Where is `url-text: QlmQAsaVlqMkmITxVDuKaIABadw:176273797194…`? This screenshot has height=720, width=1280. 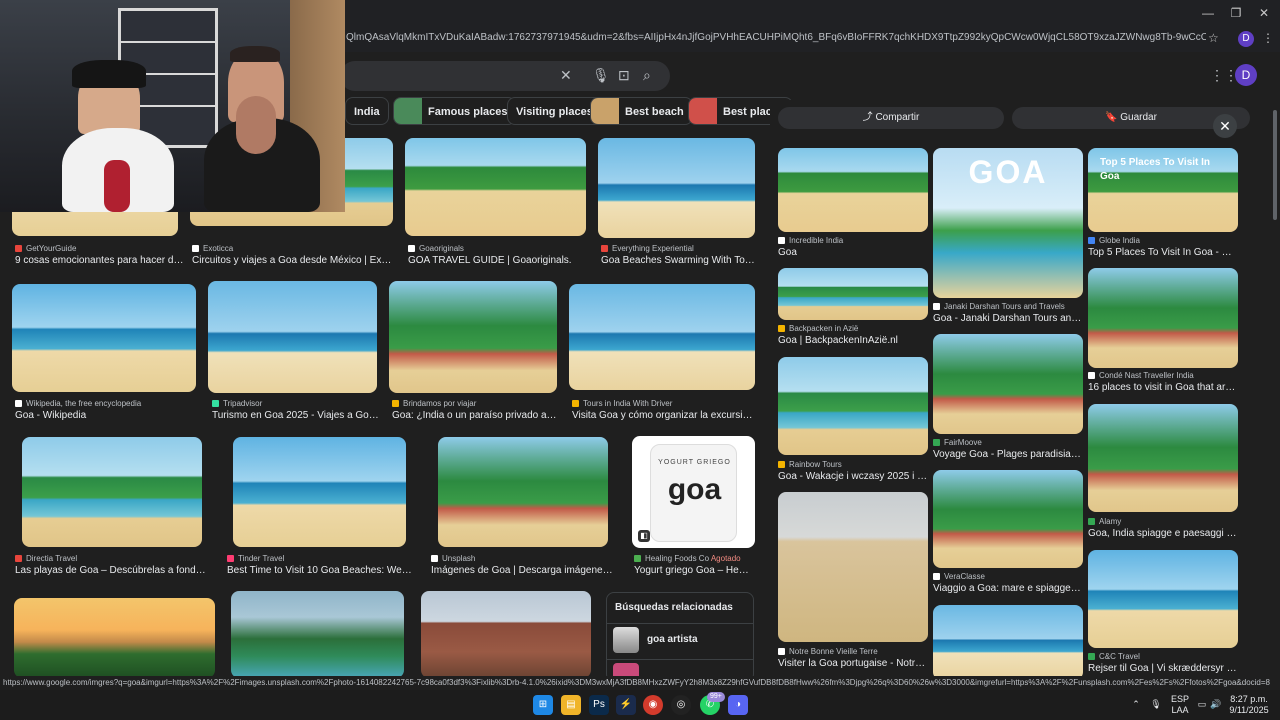 url-text: QlmQAsaVlqMkmITxVDuKaIABadw:176273797194… is located at coordinates (776, 37).